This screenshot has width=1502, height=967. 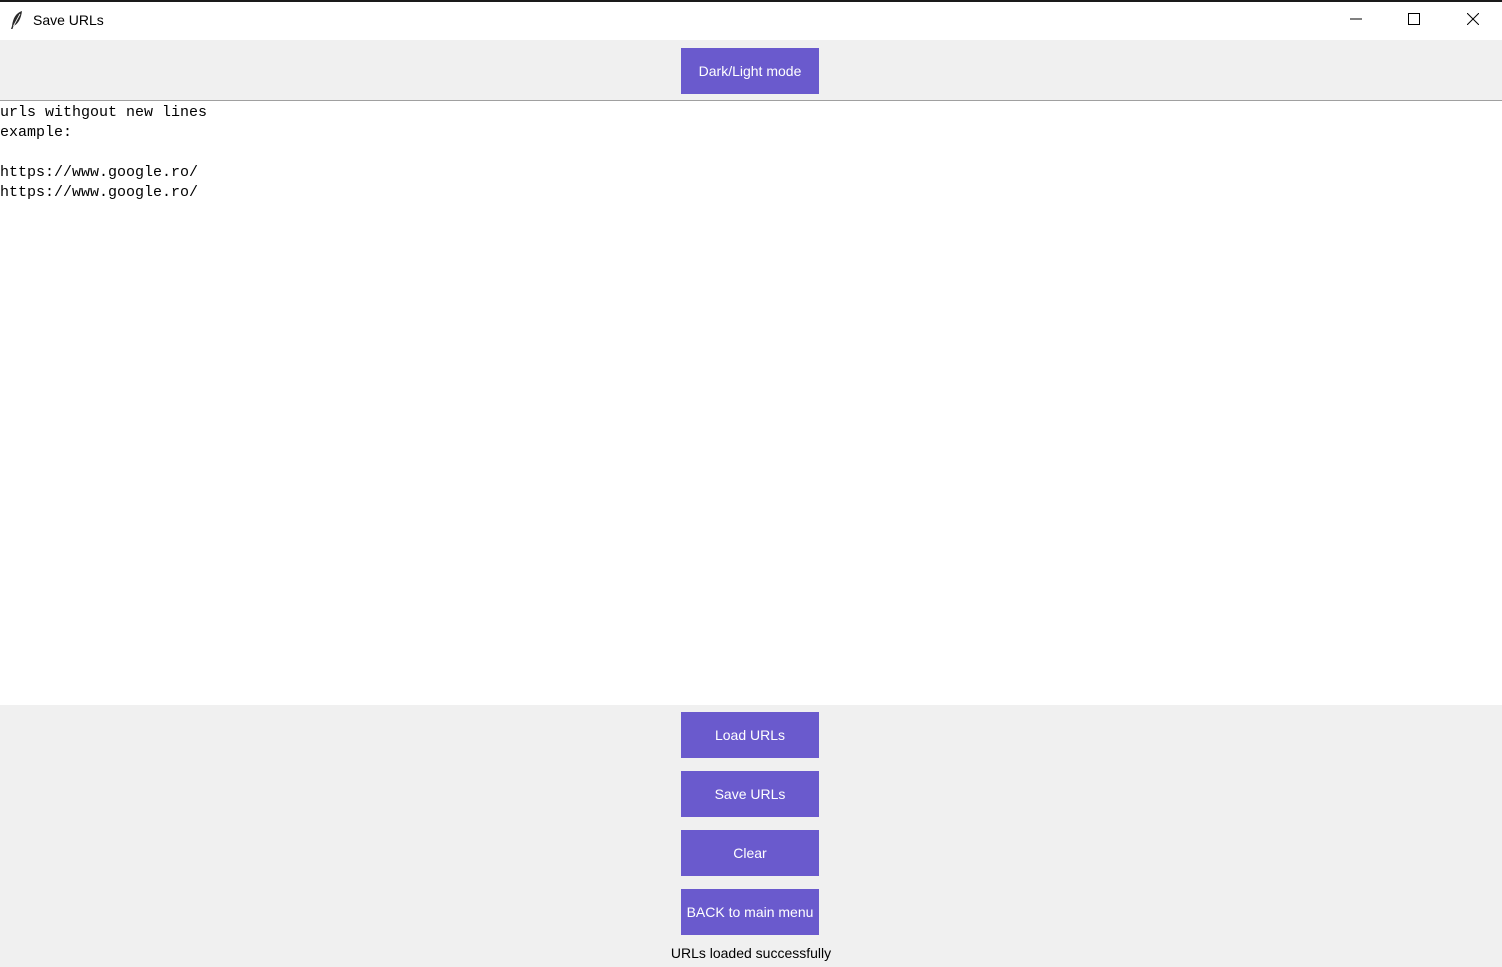 I want to click on back-to-main-menu-button: BACK to main menu, so click(x=750, y=912).